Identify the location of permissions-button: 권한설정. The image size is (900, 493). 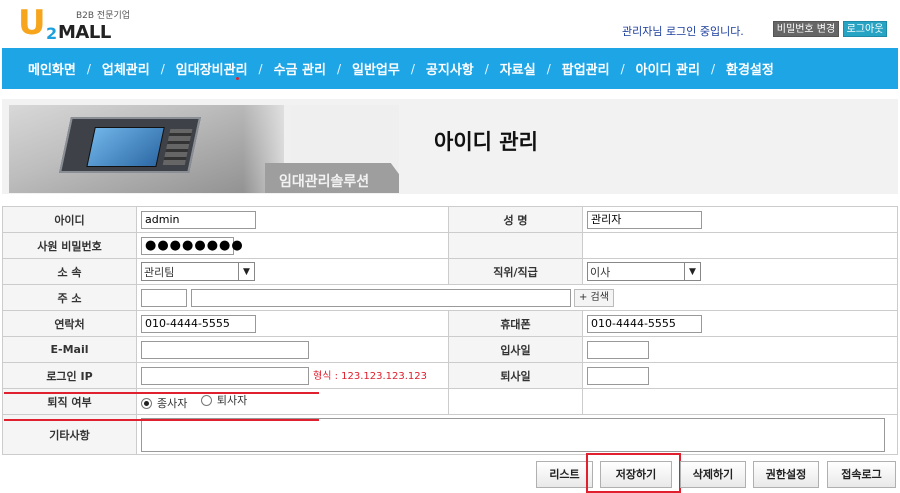
(786, 474).